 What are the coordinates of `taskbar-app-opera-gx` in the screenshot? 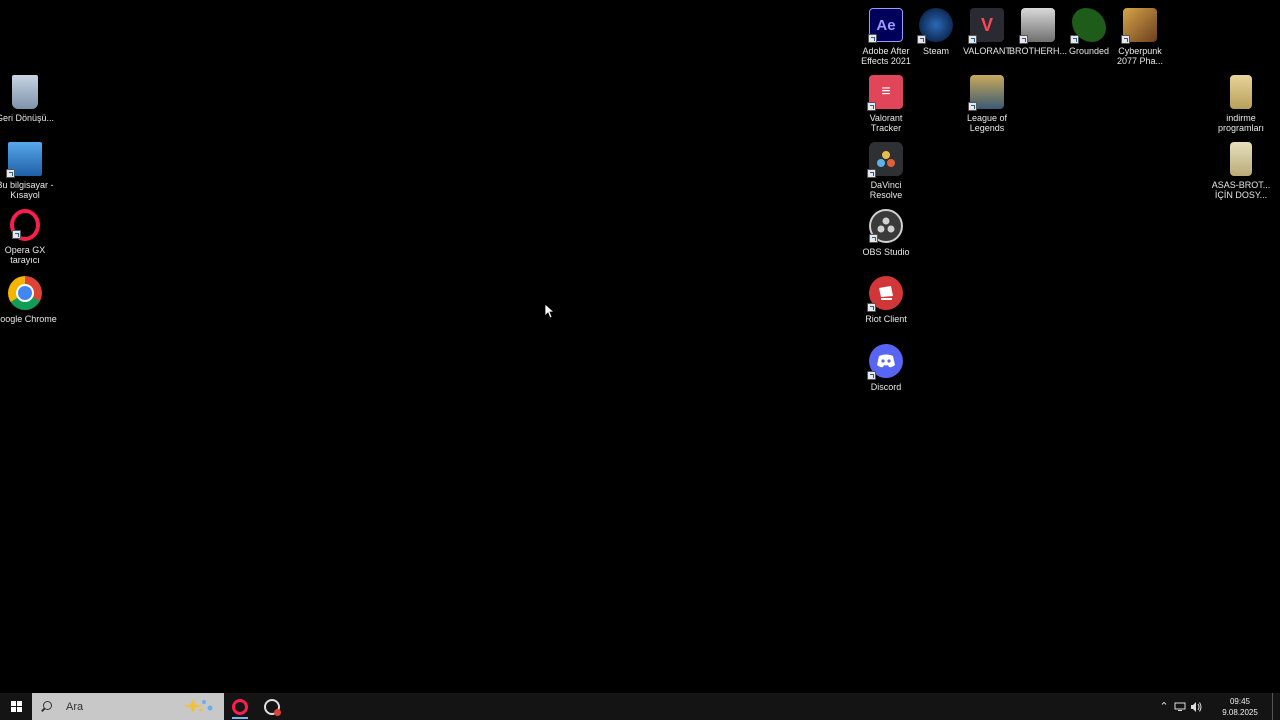 It's located at (240, 706).